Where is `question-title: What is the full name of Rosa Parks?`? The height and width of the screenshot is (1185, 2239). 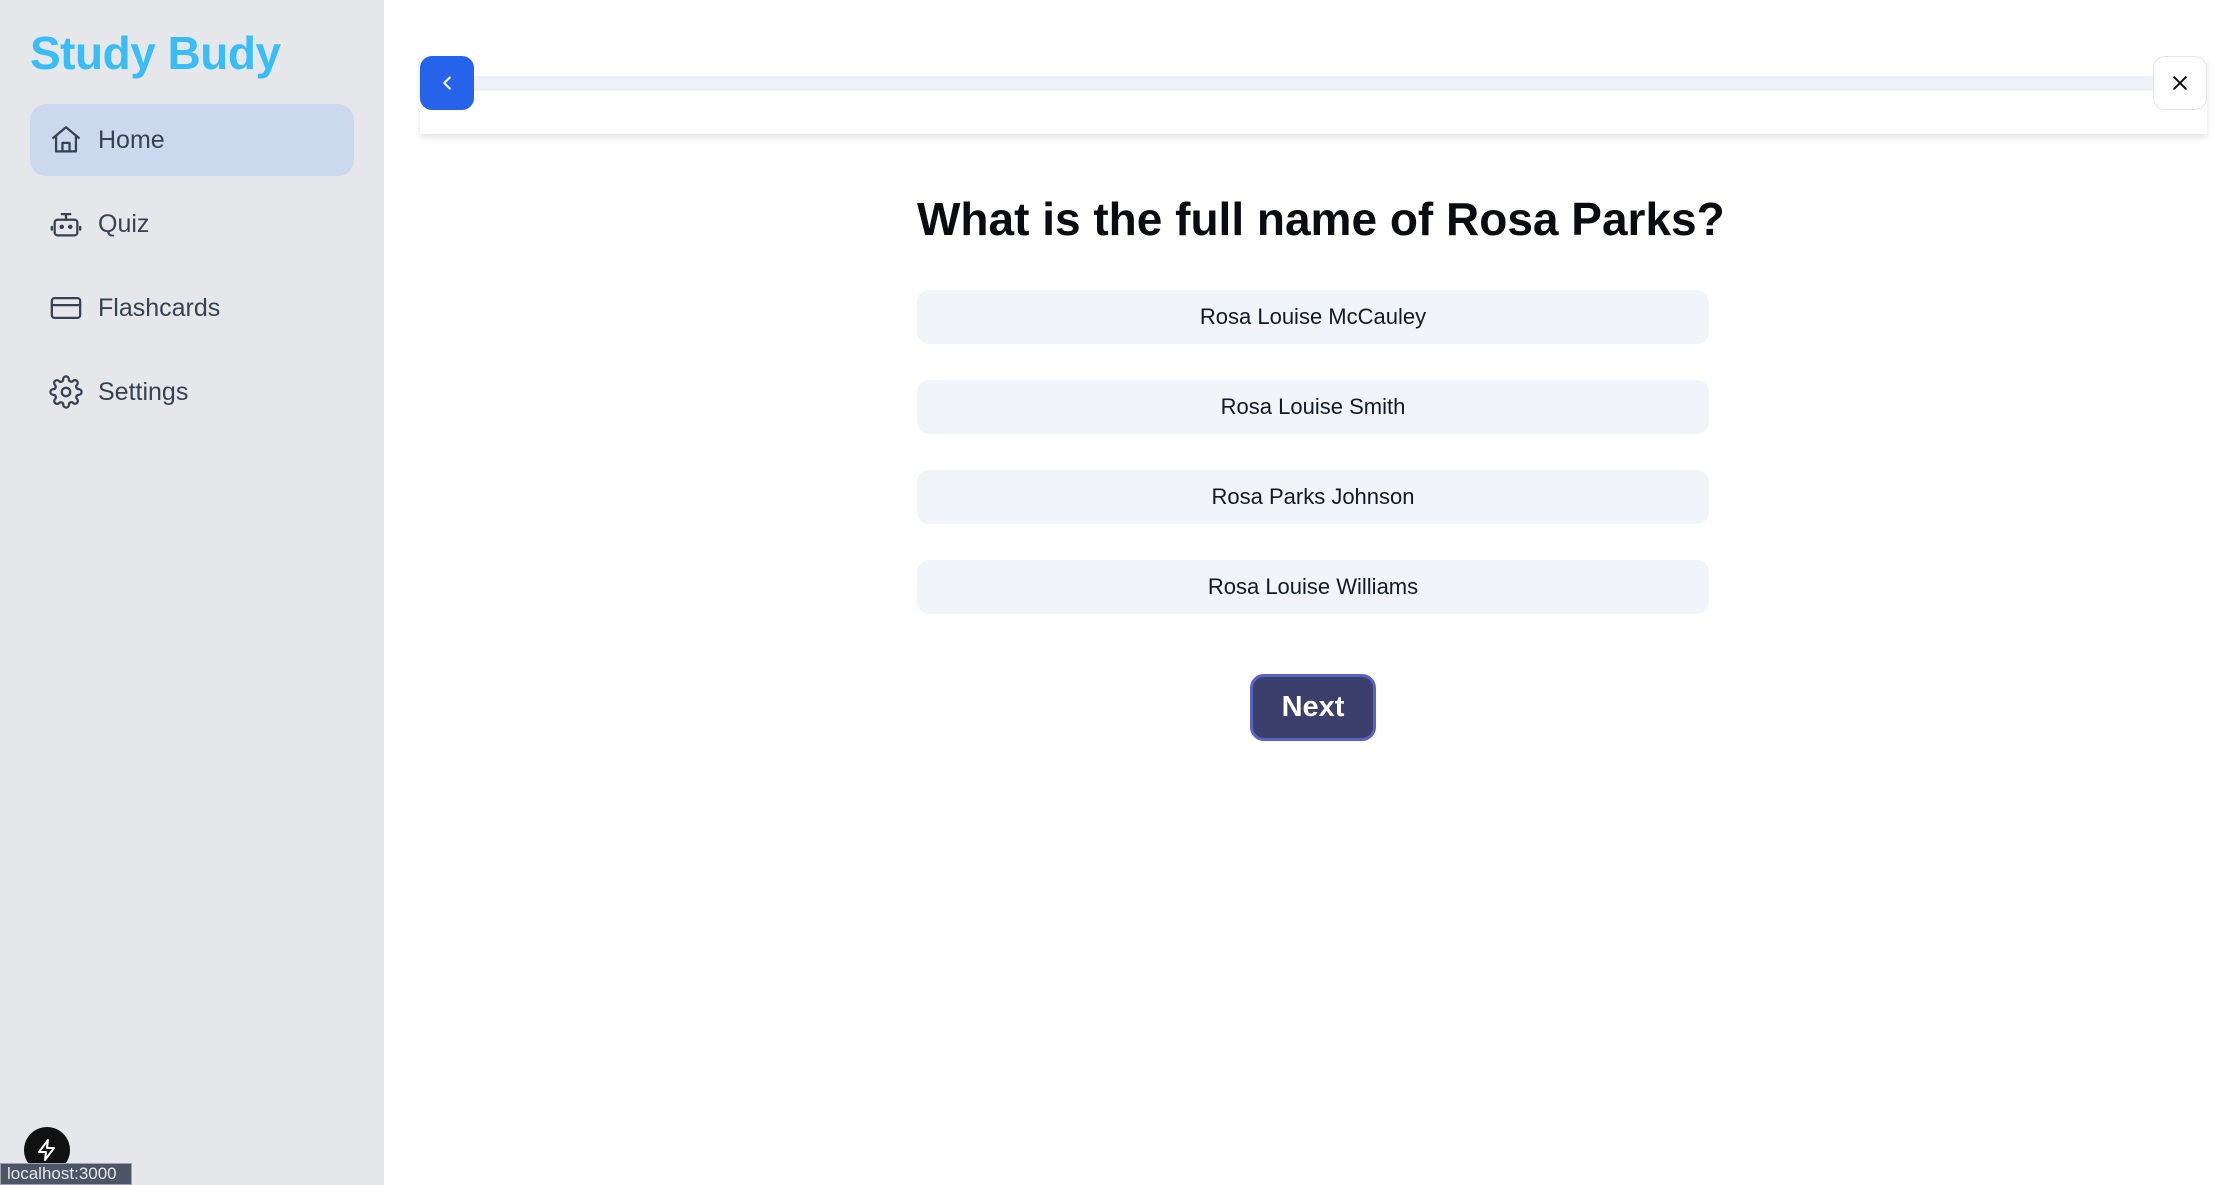 question-title: What is the full name of Rosa Parks? is located at coordinates (1321, 219).